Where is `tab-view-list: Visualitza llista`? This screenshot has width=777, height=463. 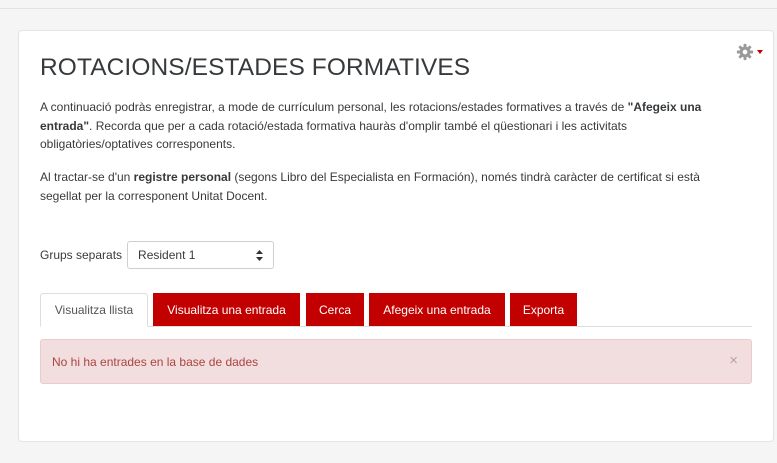
tab-view-list: Visualitza llista is located at coordinates (94, 310).